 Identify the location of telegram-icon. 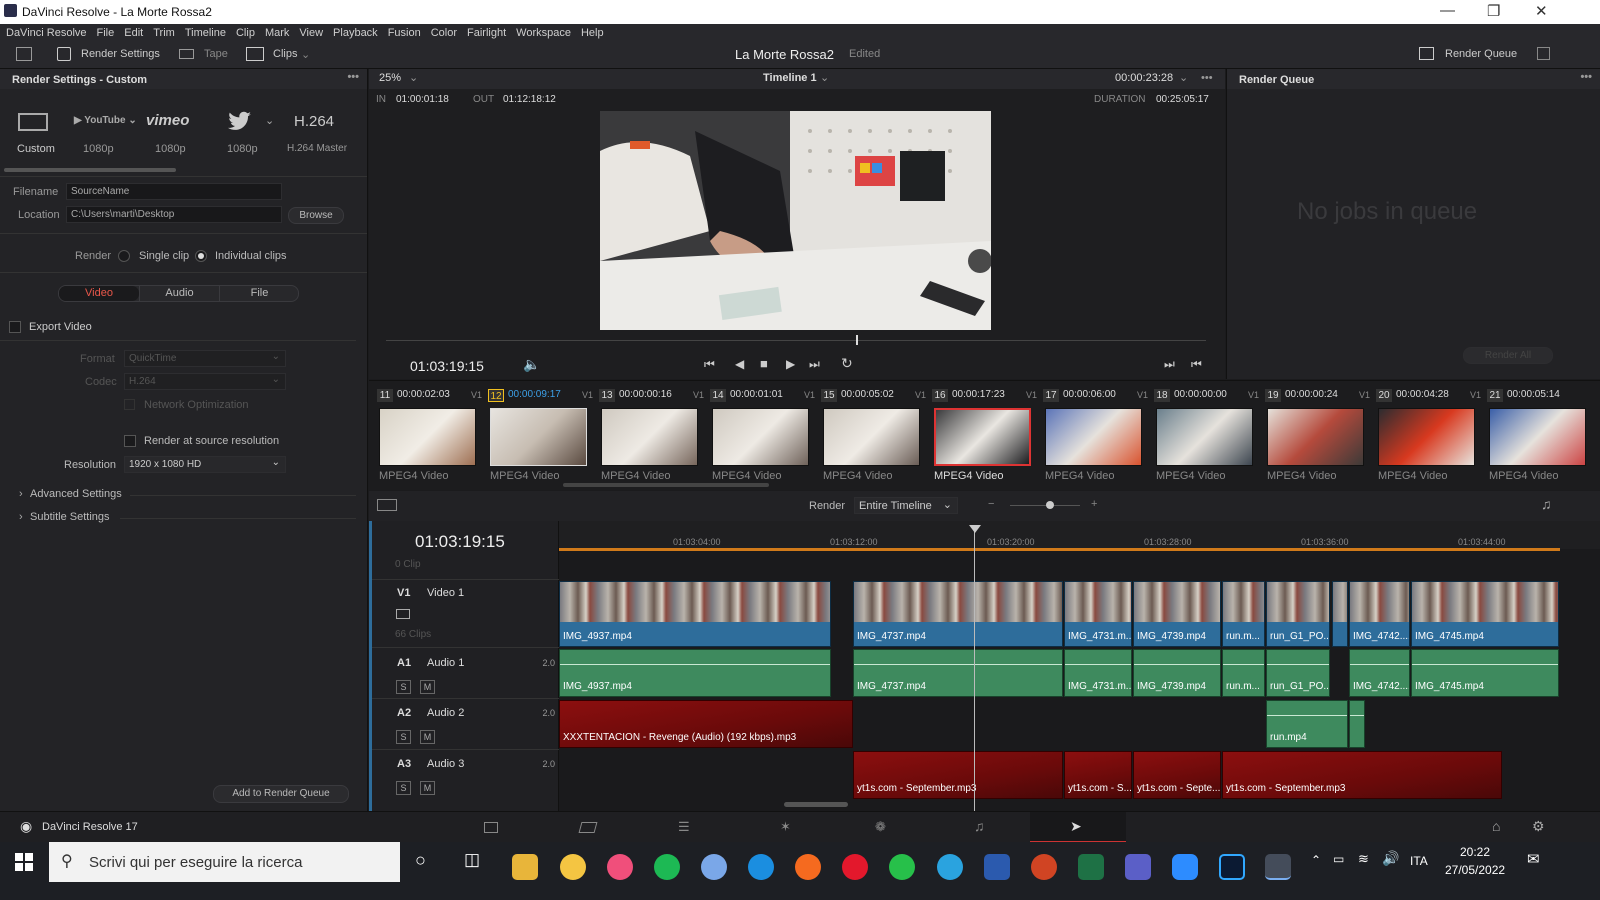
(950, 867).